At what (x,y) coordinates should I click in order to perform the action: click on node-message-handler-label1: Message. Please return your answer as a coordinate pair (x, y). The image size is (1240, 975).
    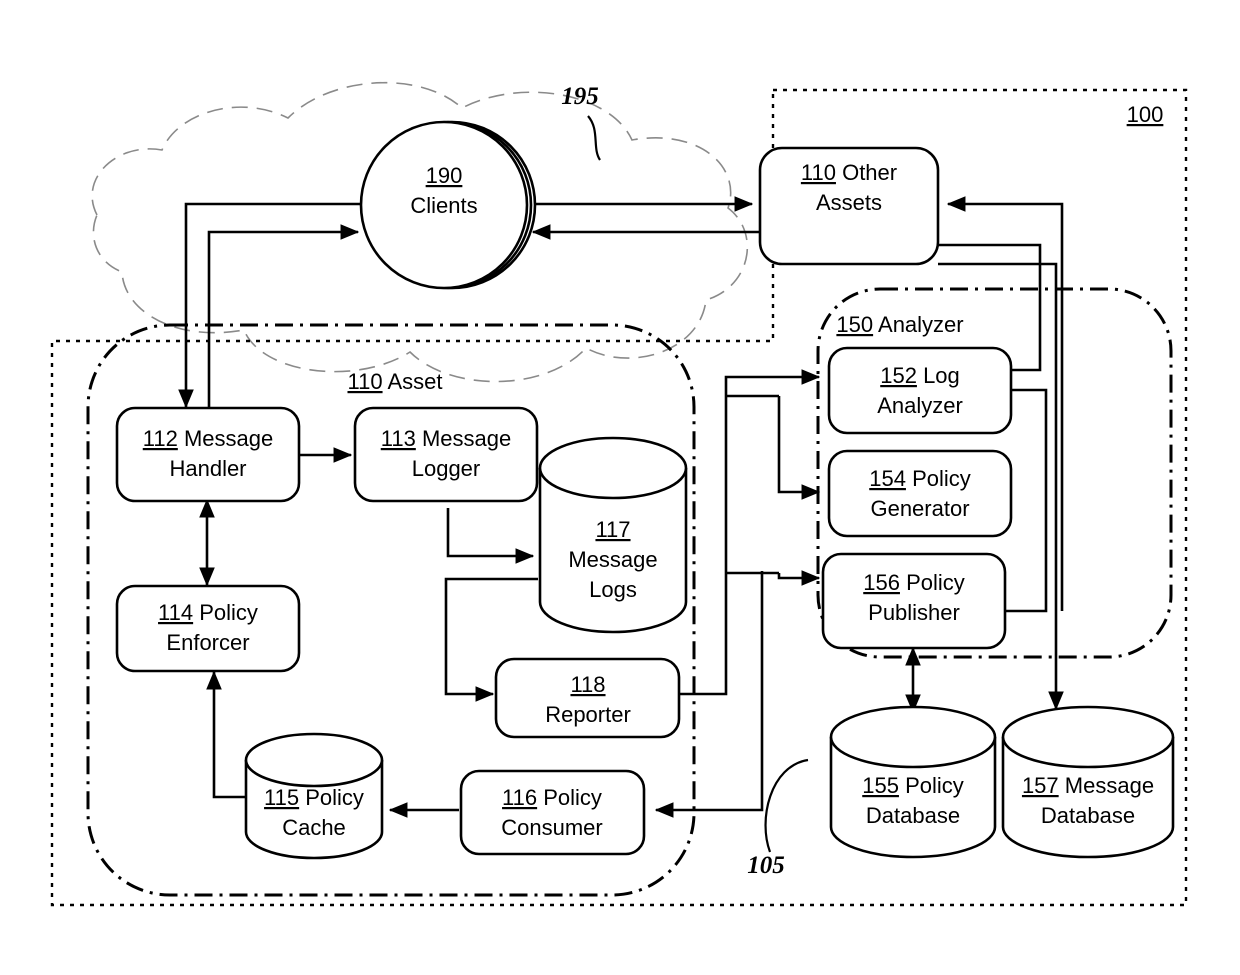
    Looking at the image, I should click on (228, 438).